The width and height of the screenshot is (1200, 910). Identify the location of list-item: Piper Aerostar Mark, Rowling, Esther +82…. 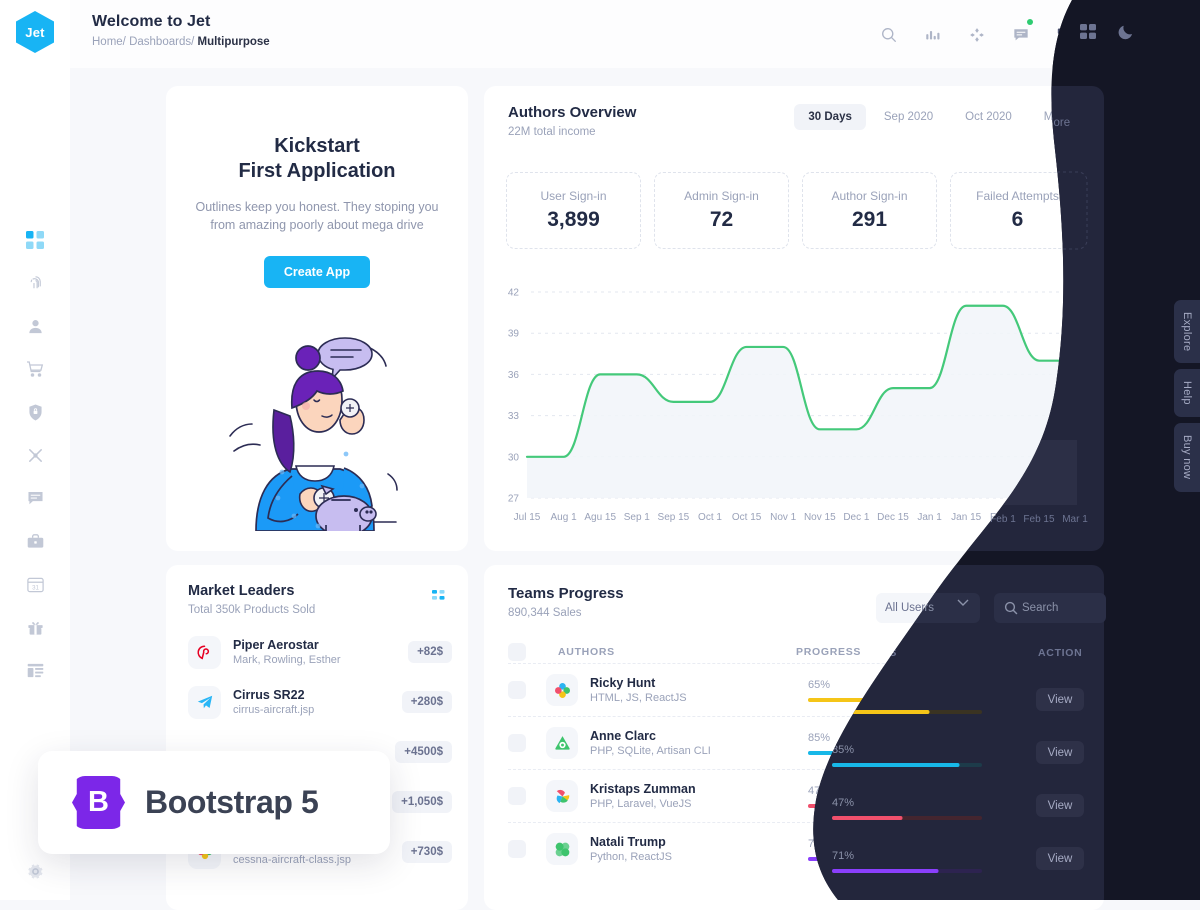
(320, 652).